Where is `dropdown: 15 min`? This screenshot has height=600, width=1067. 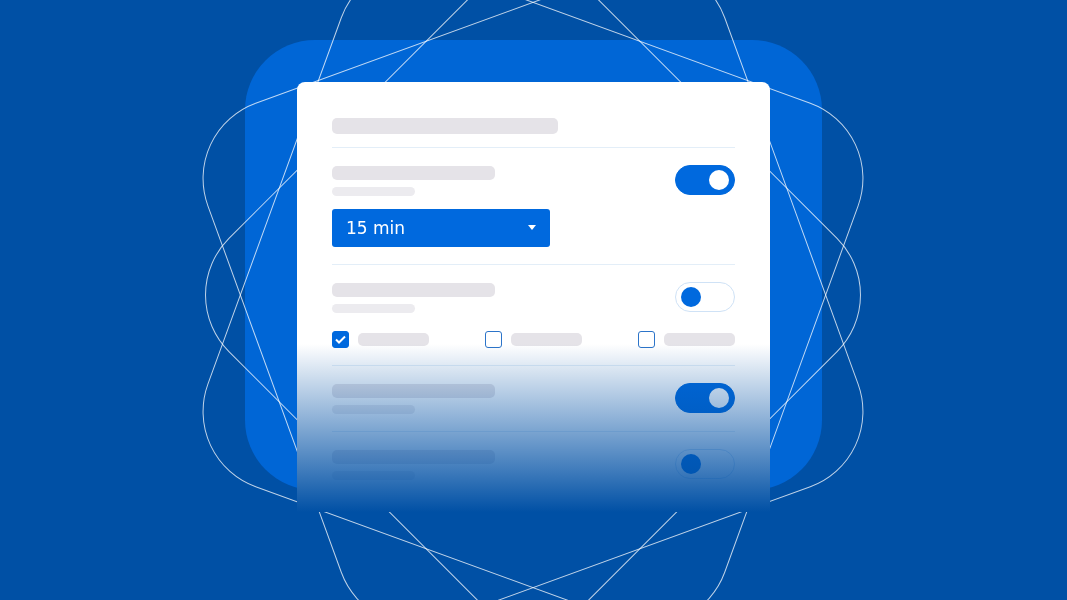
dropdown: 15 min is located at coordinates (441, 228).